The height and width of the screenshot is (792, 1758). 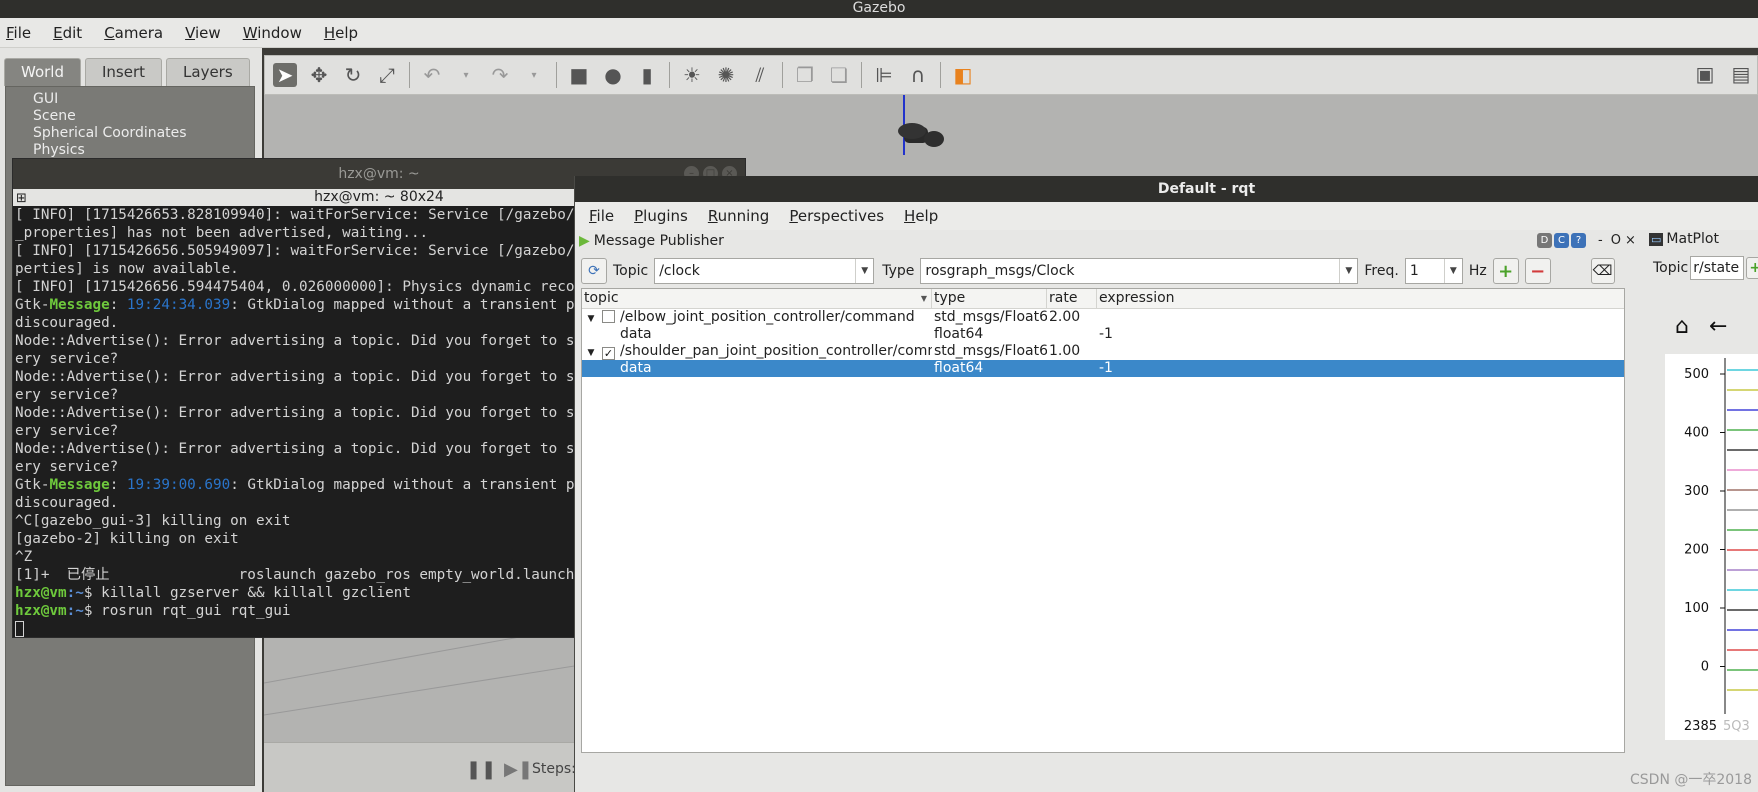 I want to click on help-button: ?, so click(x=1578, y=240).